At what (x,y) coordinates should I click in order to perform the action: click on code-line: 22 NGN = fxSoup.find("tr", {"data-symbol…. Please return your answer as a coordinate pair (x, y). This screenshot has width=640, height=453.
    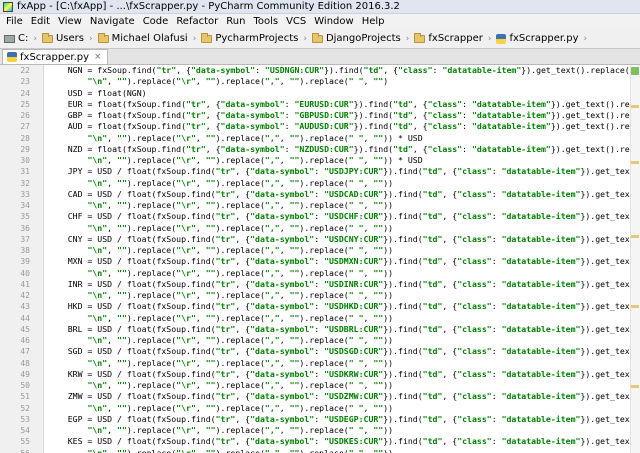
    Looking at the image, I should click on (320, 70).